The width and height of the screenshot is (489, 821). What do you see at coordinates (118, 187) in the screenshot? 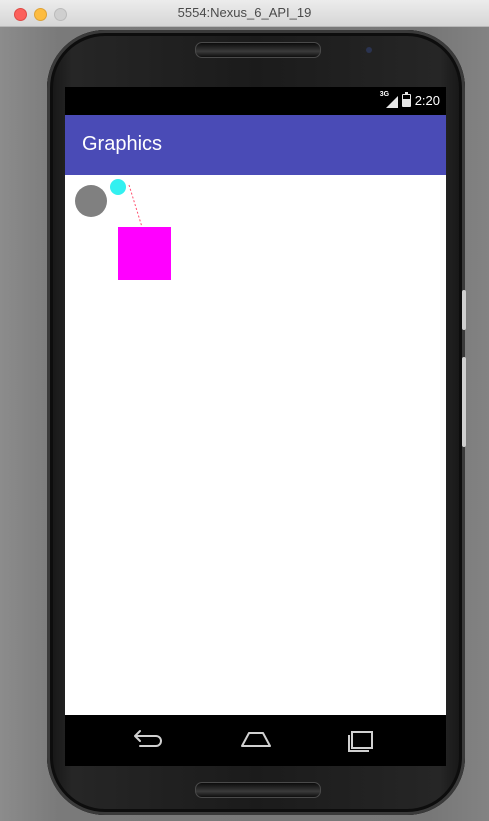
I see `cyan-circle` at bounding box center [118, 187].